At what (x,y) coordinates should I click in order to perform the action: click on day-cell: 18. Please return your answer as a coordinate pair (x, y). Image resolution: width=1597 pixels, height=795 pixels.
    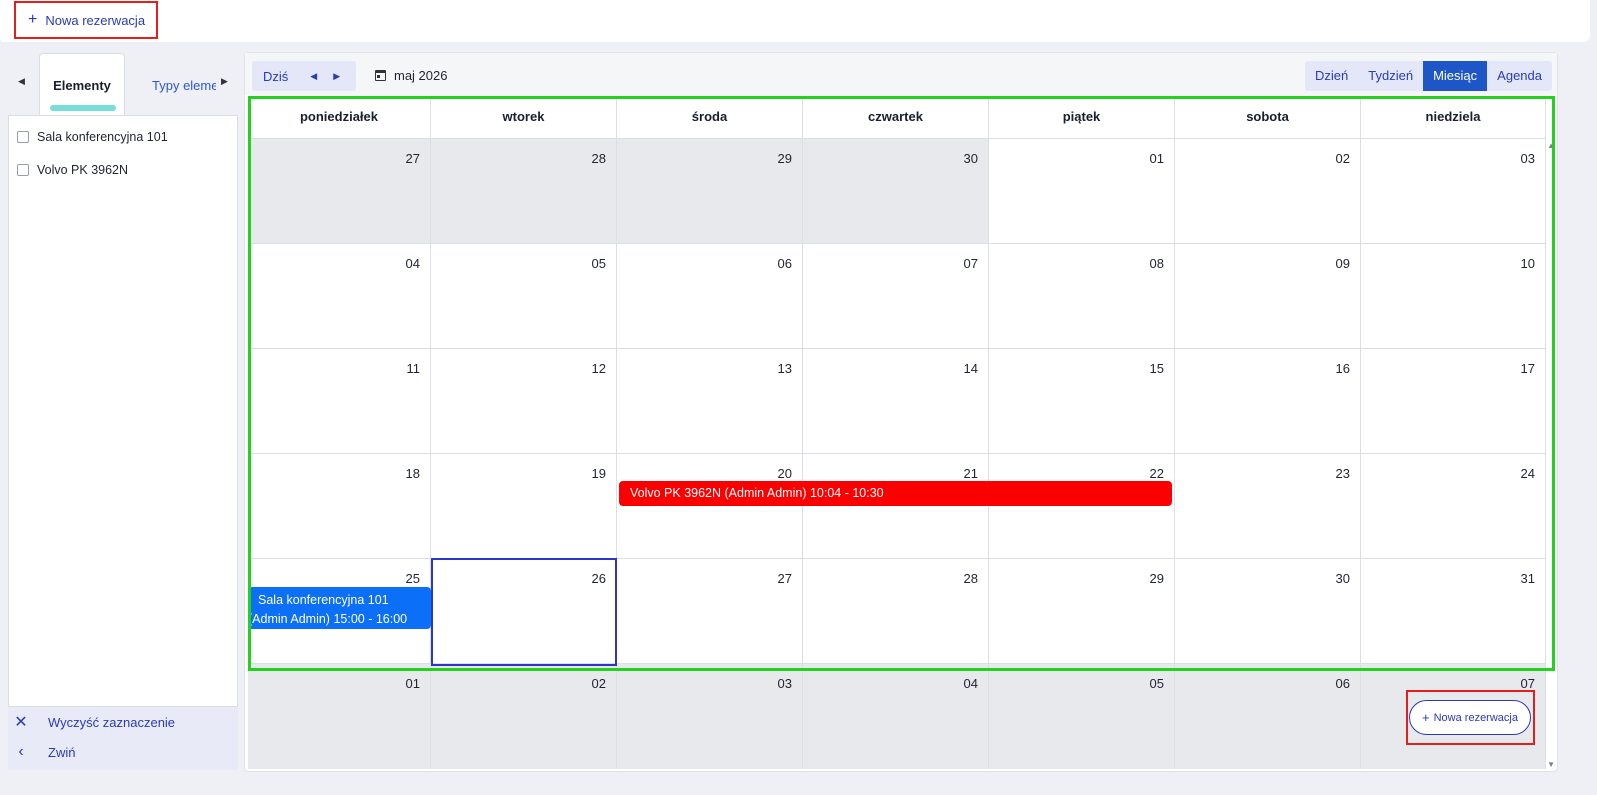
    Looking at the image, I should click on (339, 506).